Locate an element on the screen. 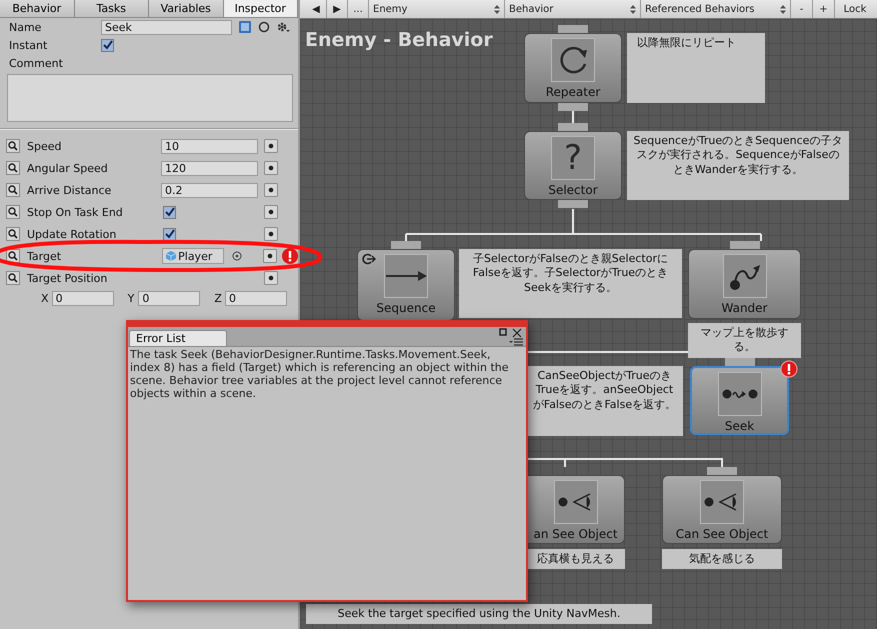 The image size is (877, 629). node-comment: 子SelectorがFalseのとき親SelectorにFalseを返す。子SelectorがTrueのときSeekを実行する。 is located at coordinates (570, 283).